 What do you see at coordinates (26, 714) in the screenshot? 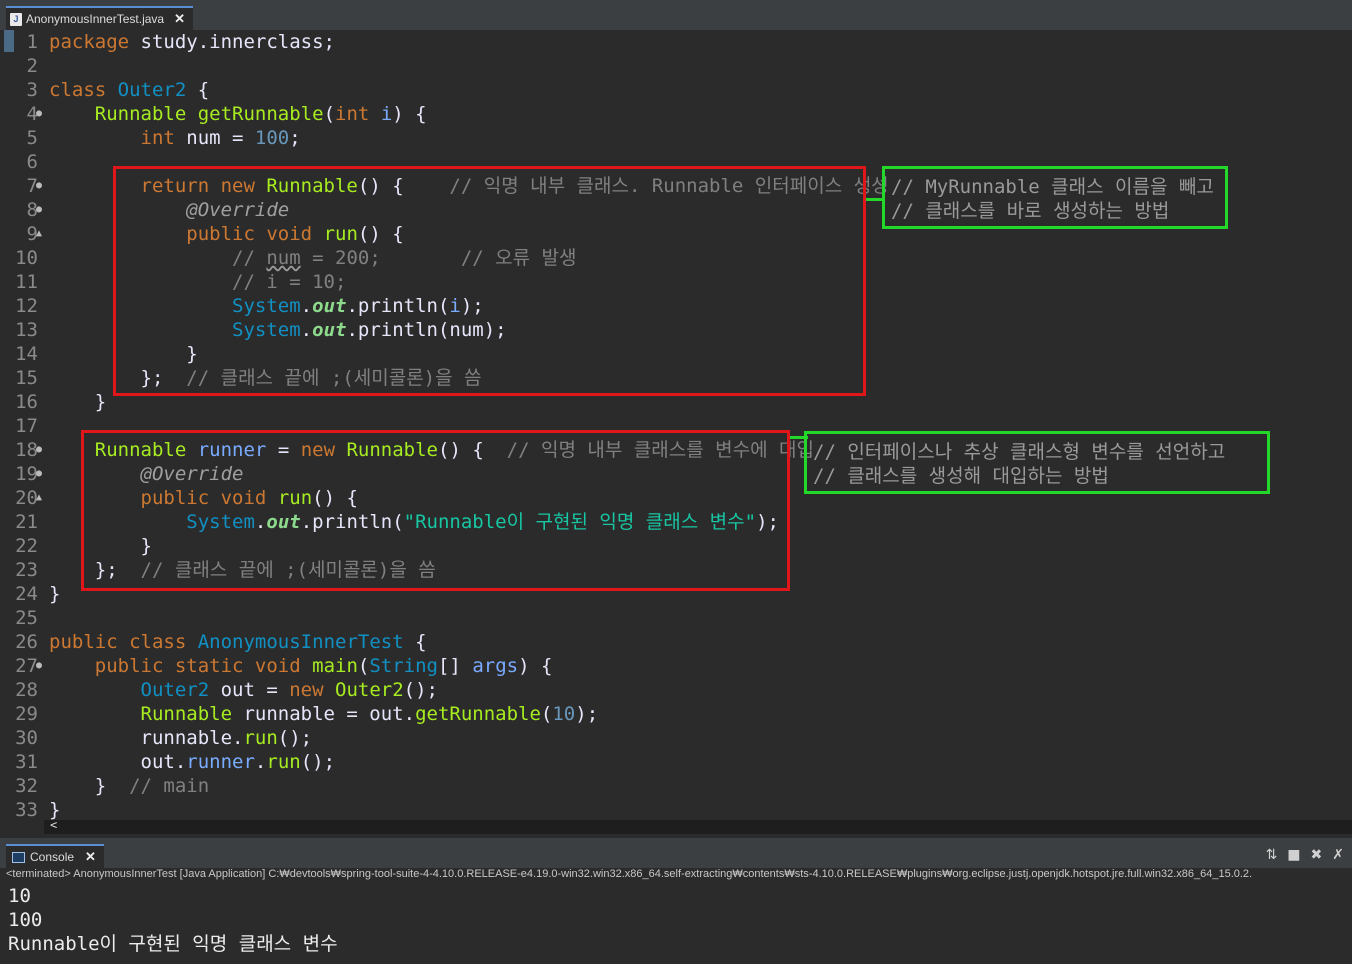
I see `line-number: 29` at bounding box center [26, 714].